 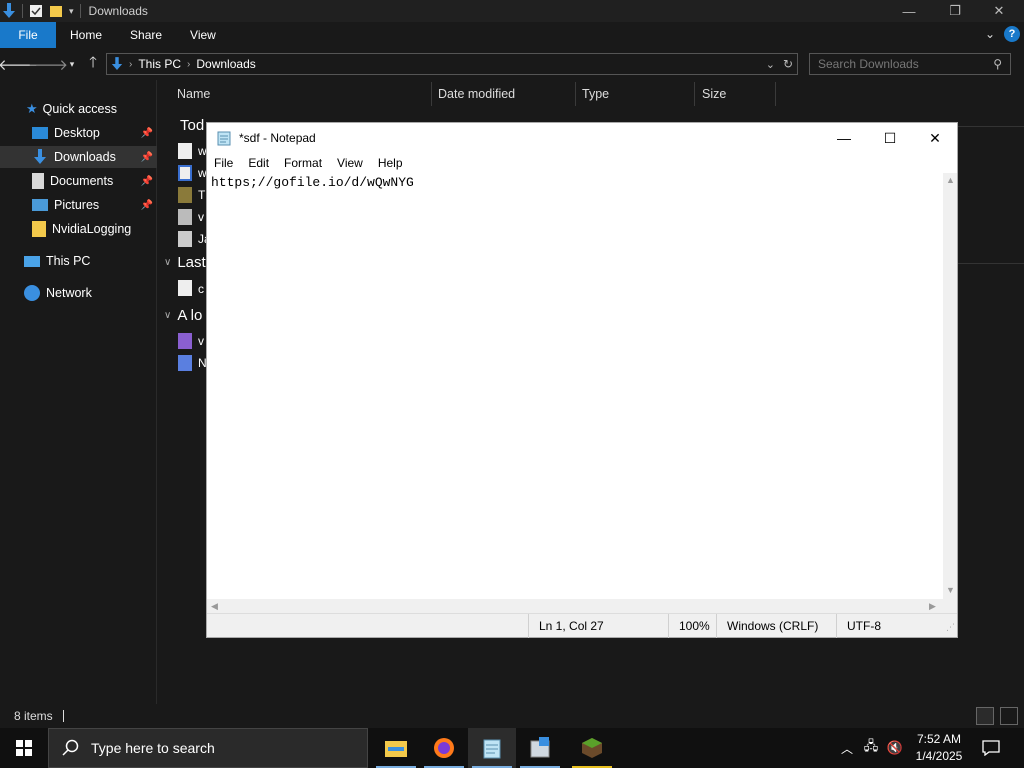 I want to click on taskbar: ︿ 🖧 🔇 7:52 AM 1/4/2025, so click(x=512, y=748).